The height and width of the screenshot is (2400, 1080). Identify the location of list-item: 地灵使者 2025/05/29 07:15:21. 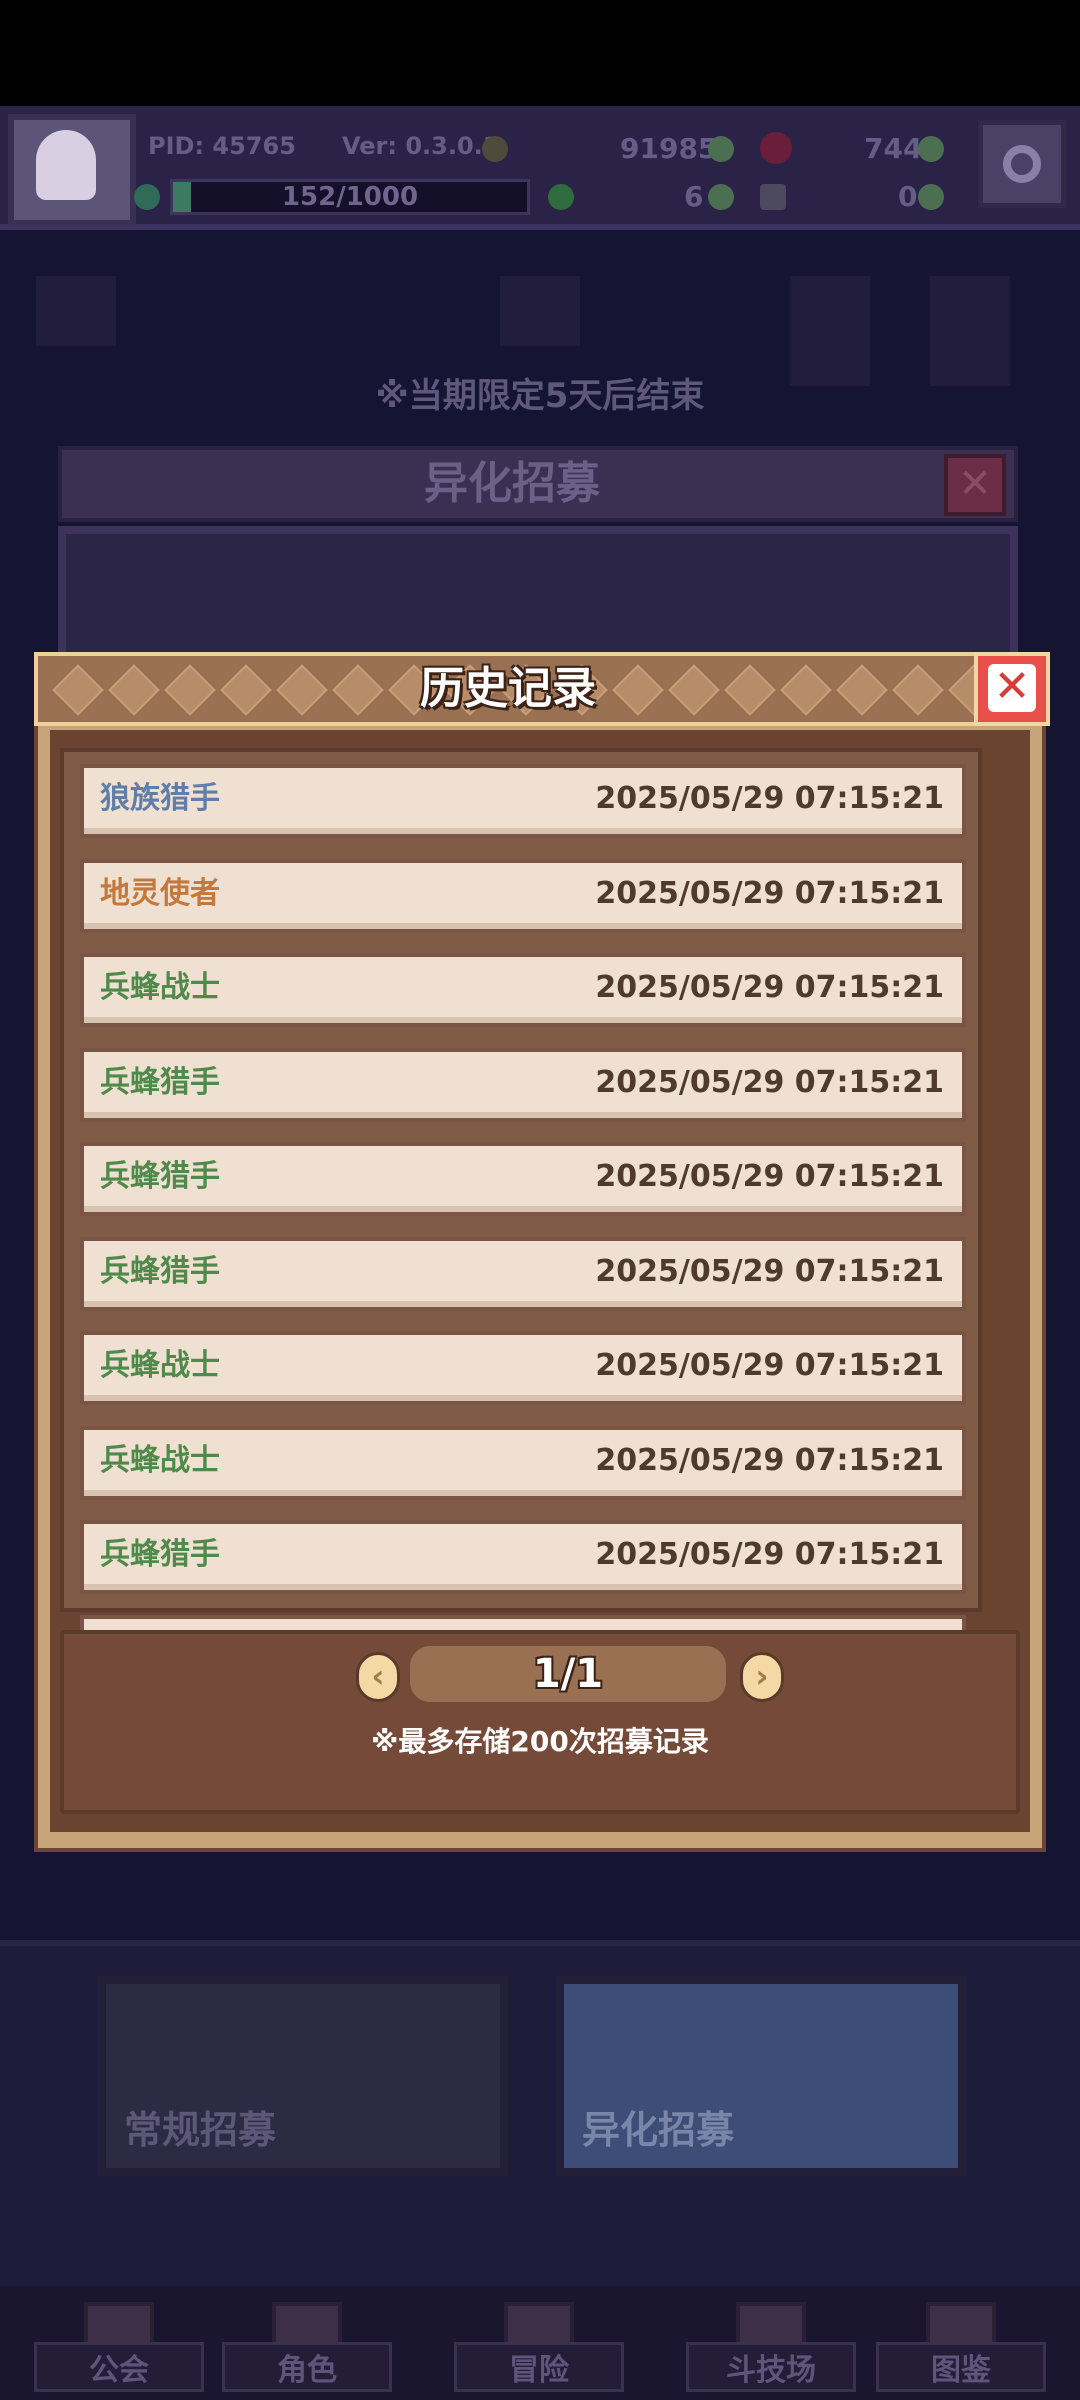
(523, 895).